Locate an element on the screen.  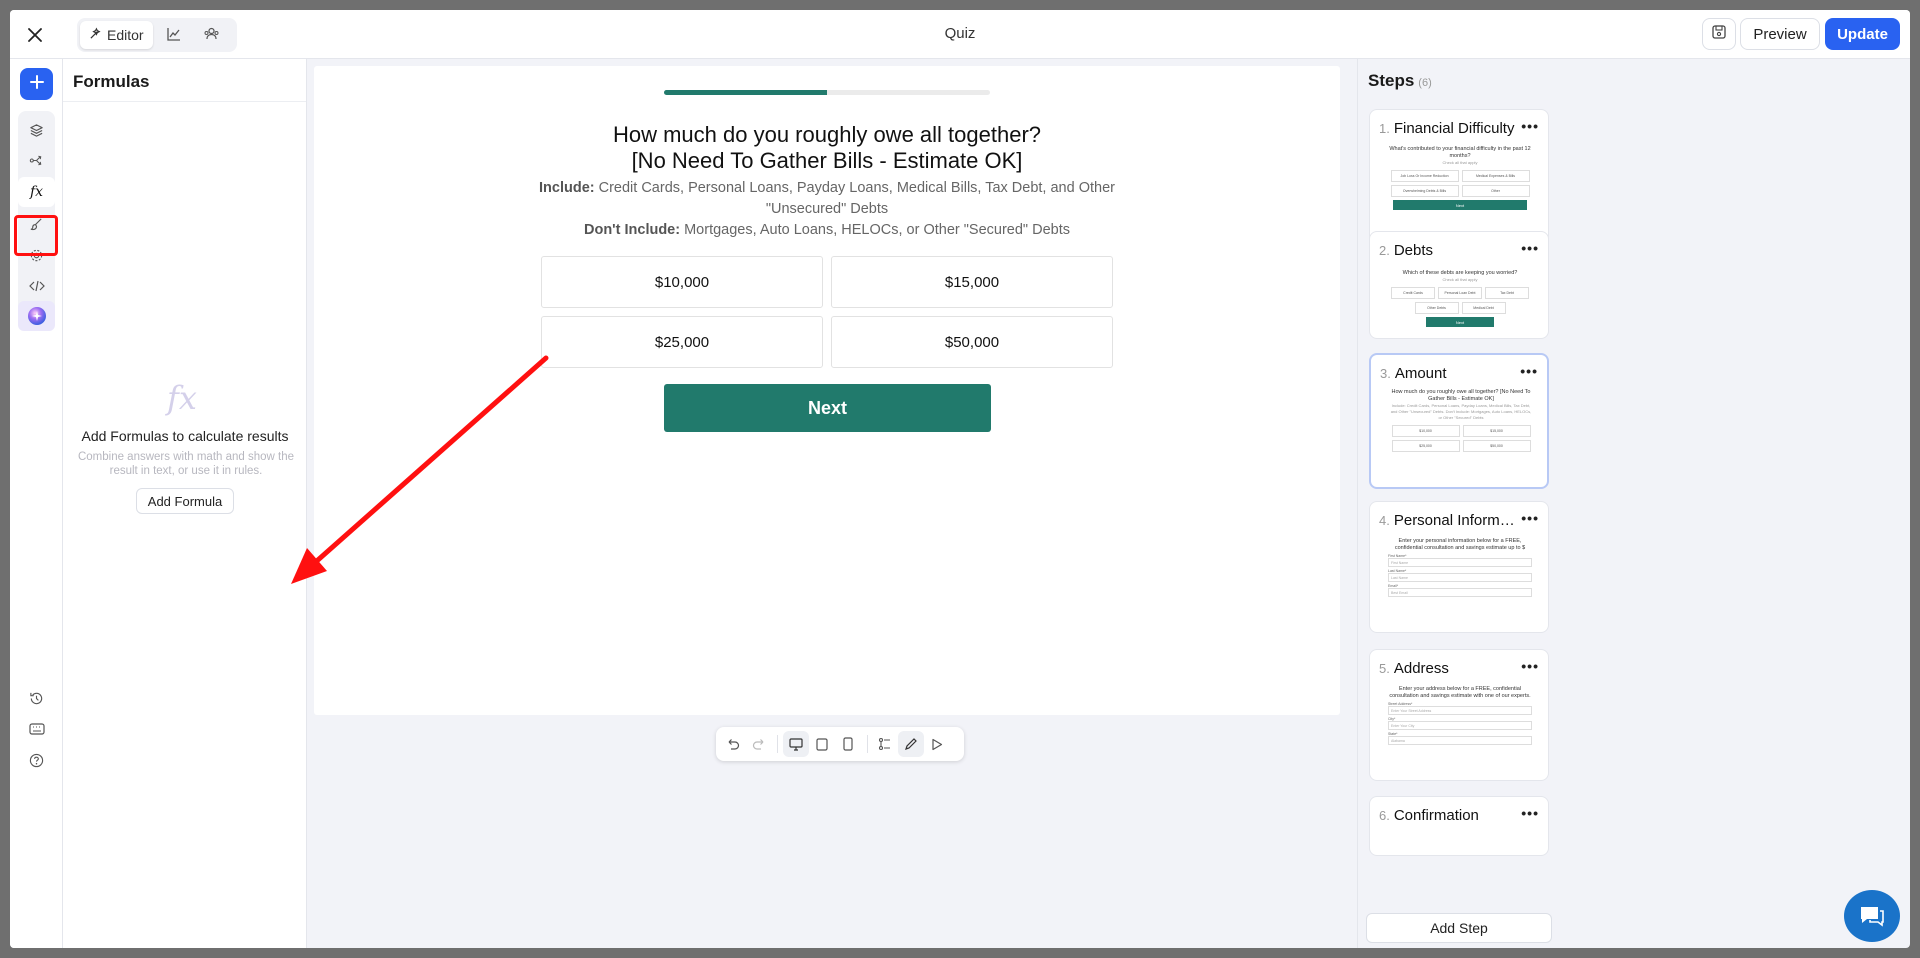
thumb-option: Other Debts is located at coordinates (1436, 308).